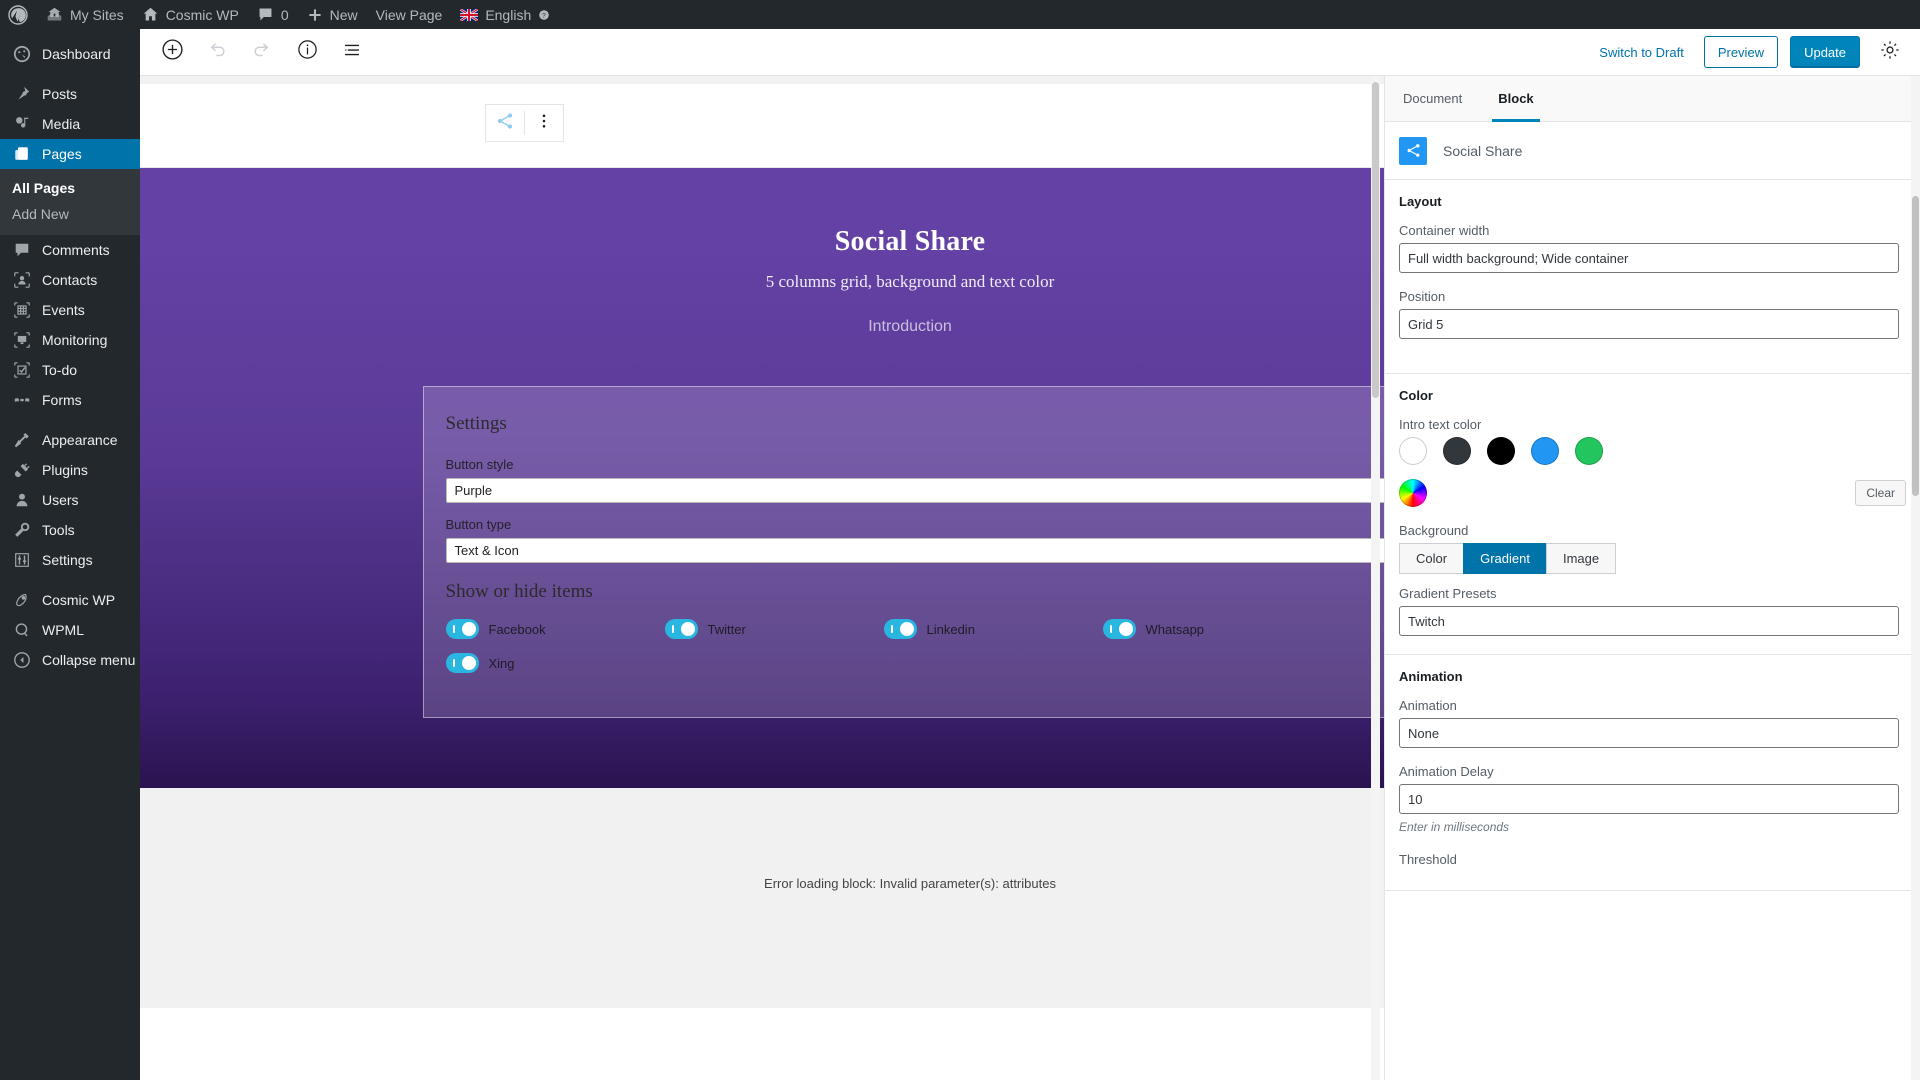  What do you see at coordinates (1880, 493) in the screenshot?
I see `clear-color-button: Clear` at bounding box center [1880, 493].